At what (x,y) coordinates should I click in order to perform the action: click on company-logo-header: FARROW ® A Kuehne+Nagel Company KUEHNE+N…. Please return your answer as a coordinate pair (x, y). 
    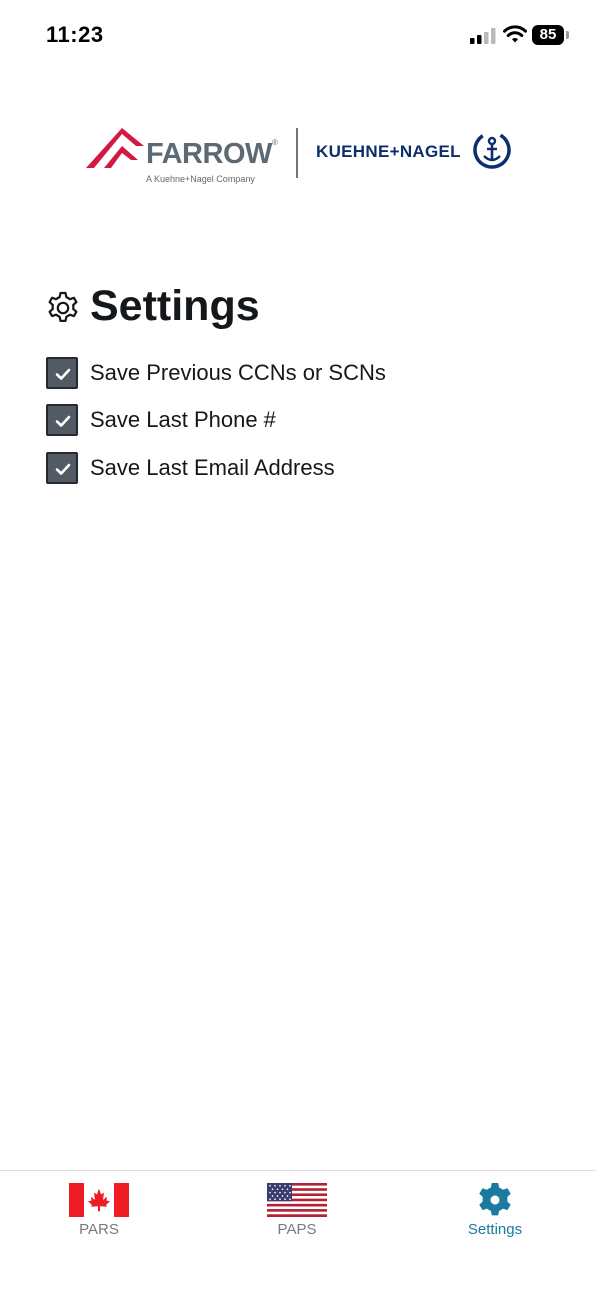
    Looking at the image, I should click on (301, 156).